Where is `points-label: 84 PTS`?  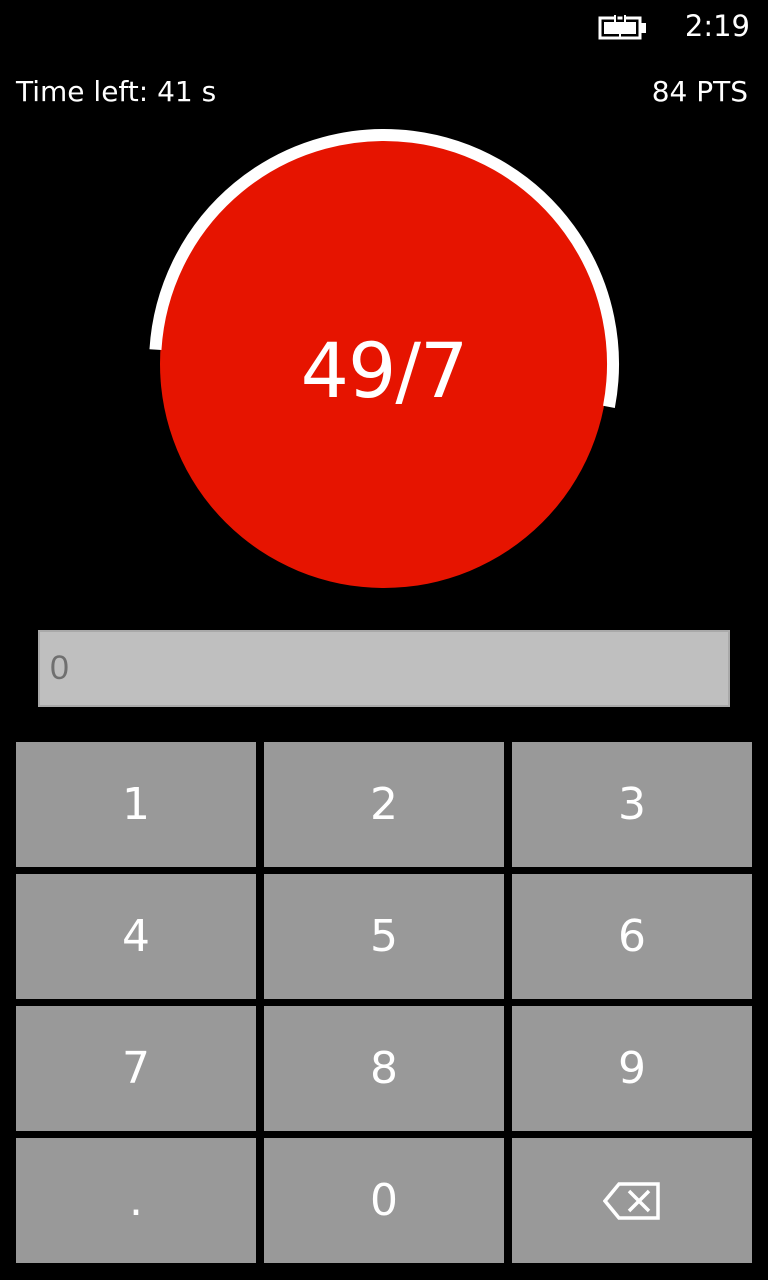
points-label: 84 PTS is located at coordinates (699, 91).